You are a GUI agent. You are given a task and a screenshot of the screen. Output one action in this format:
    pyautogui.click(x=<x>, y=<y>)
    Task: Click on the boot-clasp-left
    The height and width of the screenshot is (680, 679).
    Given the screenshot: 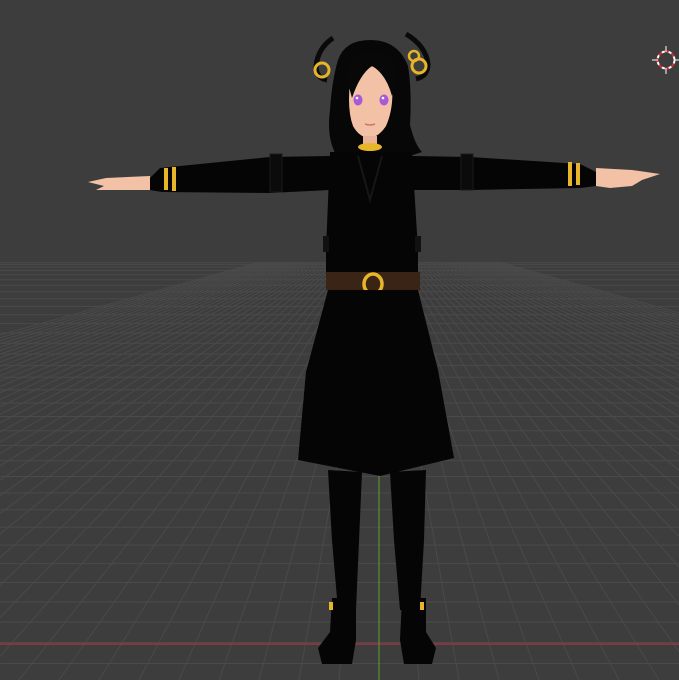 What is the action you would take?
    pyautogui.click(x=331, y=606)
    